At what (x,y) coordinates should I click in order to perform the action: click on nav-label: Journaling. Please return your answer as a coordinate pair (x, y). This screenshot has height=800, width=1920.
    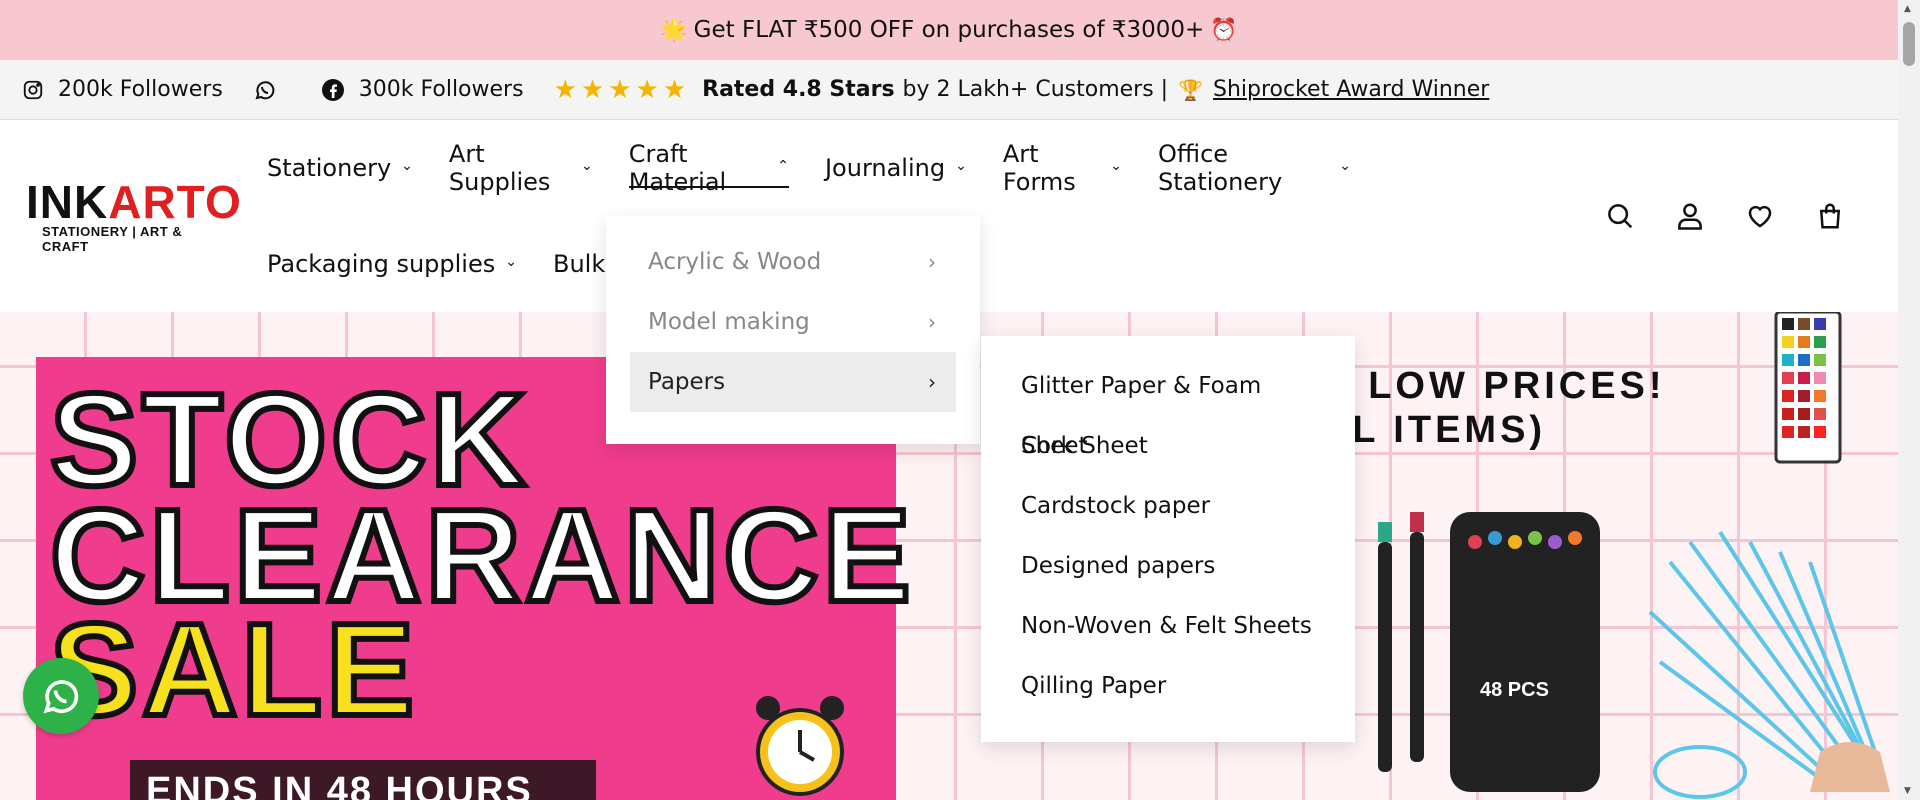
    Looking at the image, I should click on (885, 168).